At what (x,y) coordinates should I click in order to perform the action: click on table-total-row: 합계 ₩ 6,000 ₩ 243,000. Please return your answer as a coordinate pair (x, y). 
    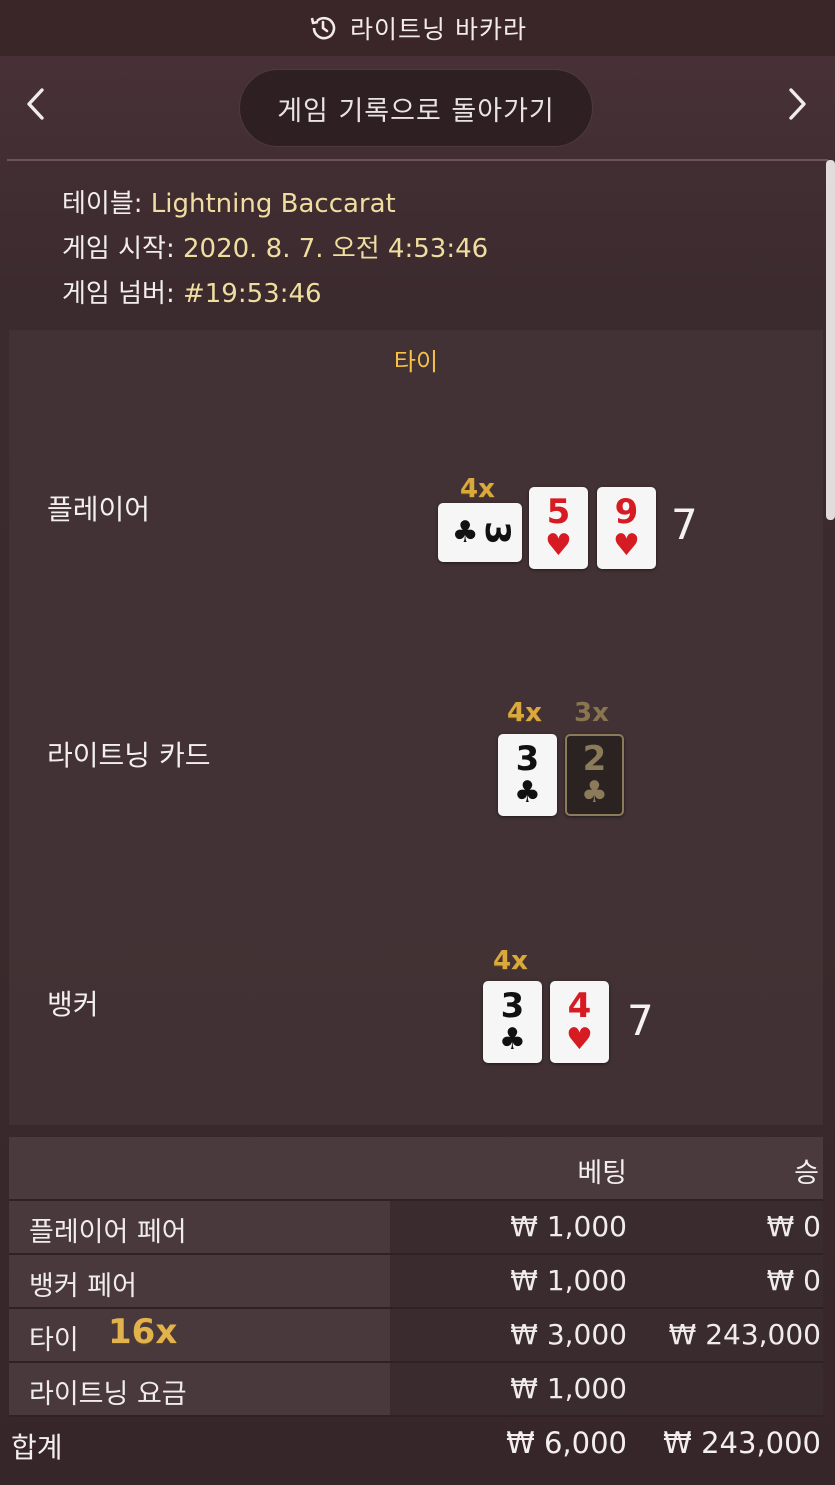
    Looking at the image, I should click on (416, 1443).